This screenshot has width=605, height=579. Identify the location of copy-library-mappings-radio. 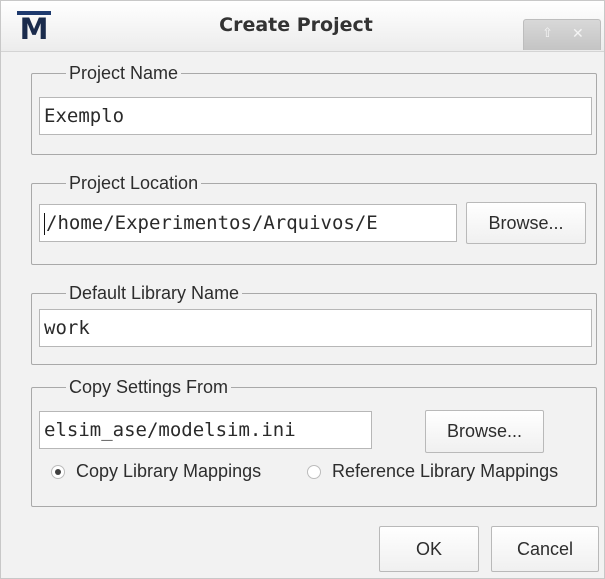
(58, 471).